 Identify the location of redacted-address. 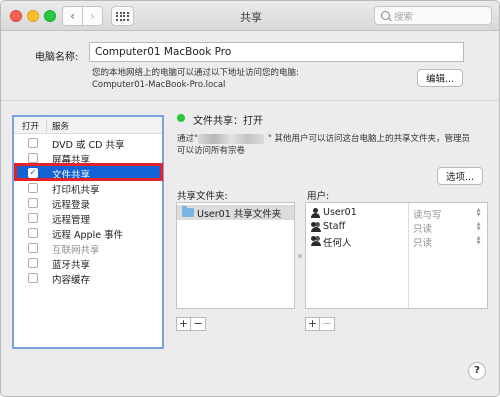
(230, 138).